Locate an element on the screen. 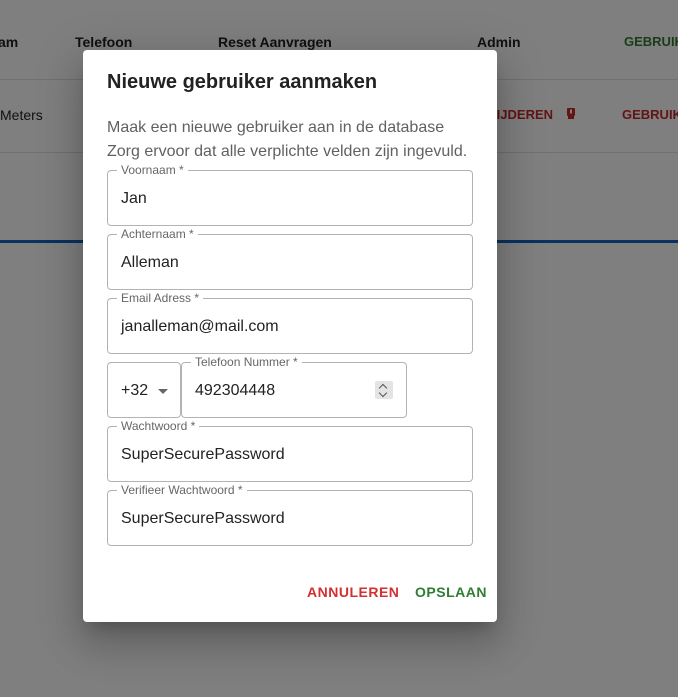 Image resolution: width=678 pixels, height=697 pixels. dialog-title: Nieuwe gebruiker aanmaken is located at coordinates (242, 82).